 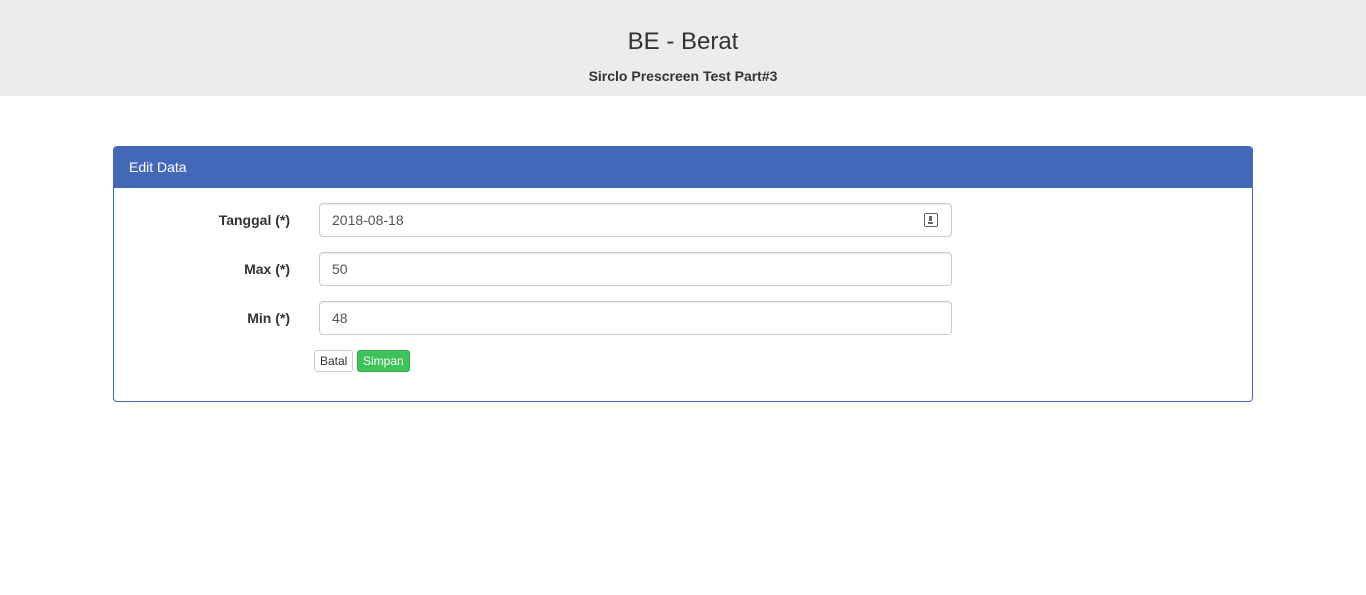 I want to click on tanggal-date-input, so click(x=635, y=220).